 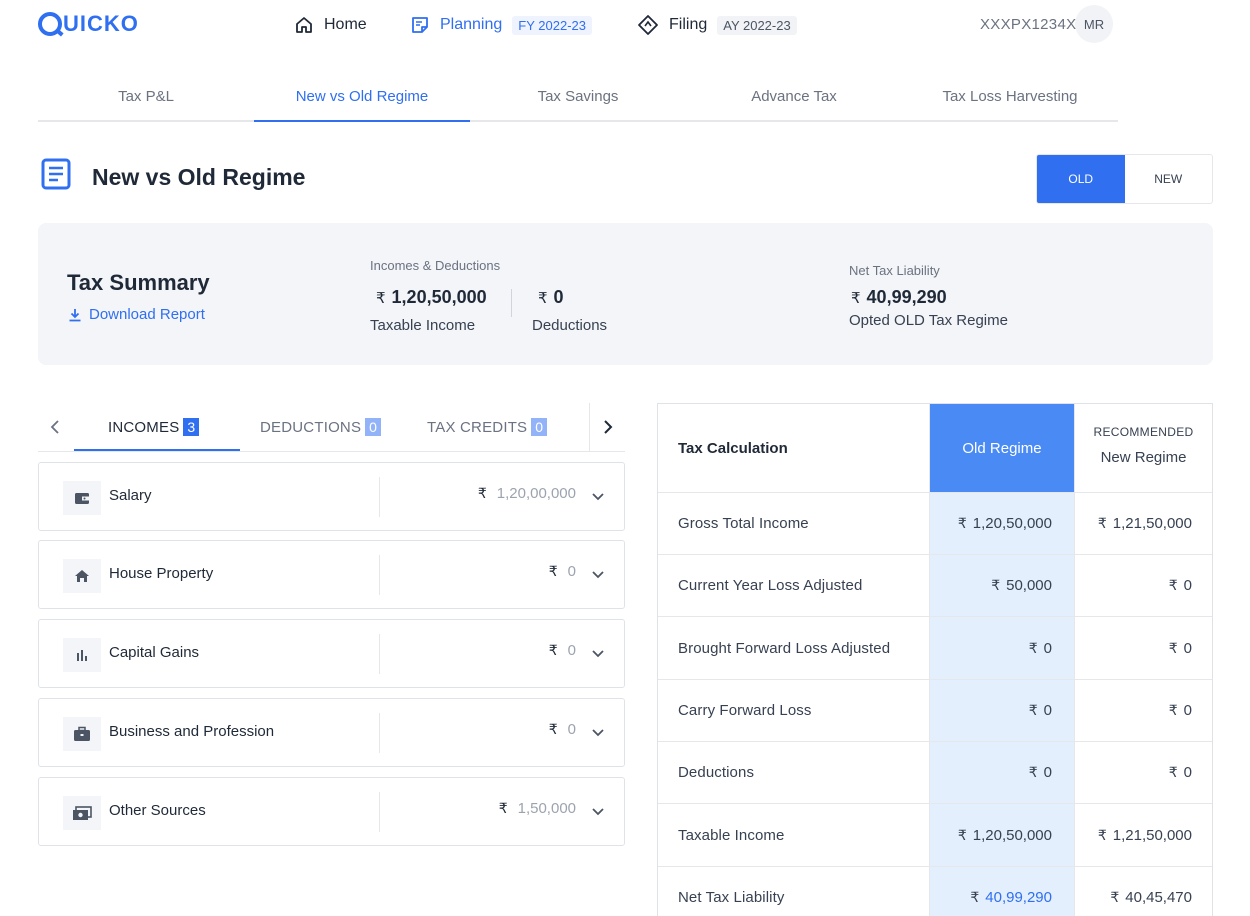 I want to click on taxable-income-label: Taxable Income, so click(x=423, y=325).